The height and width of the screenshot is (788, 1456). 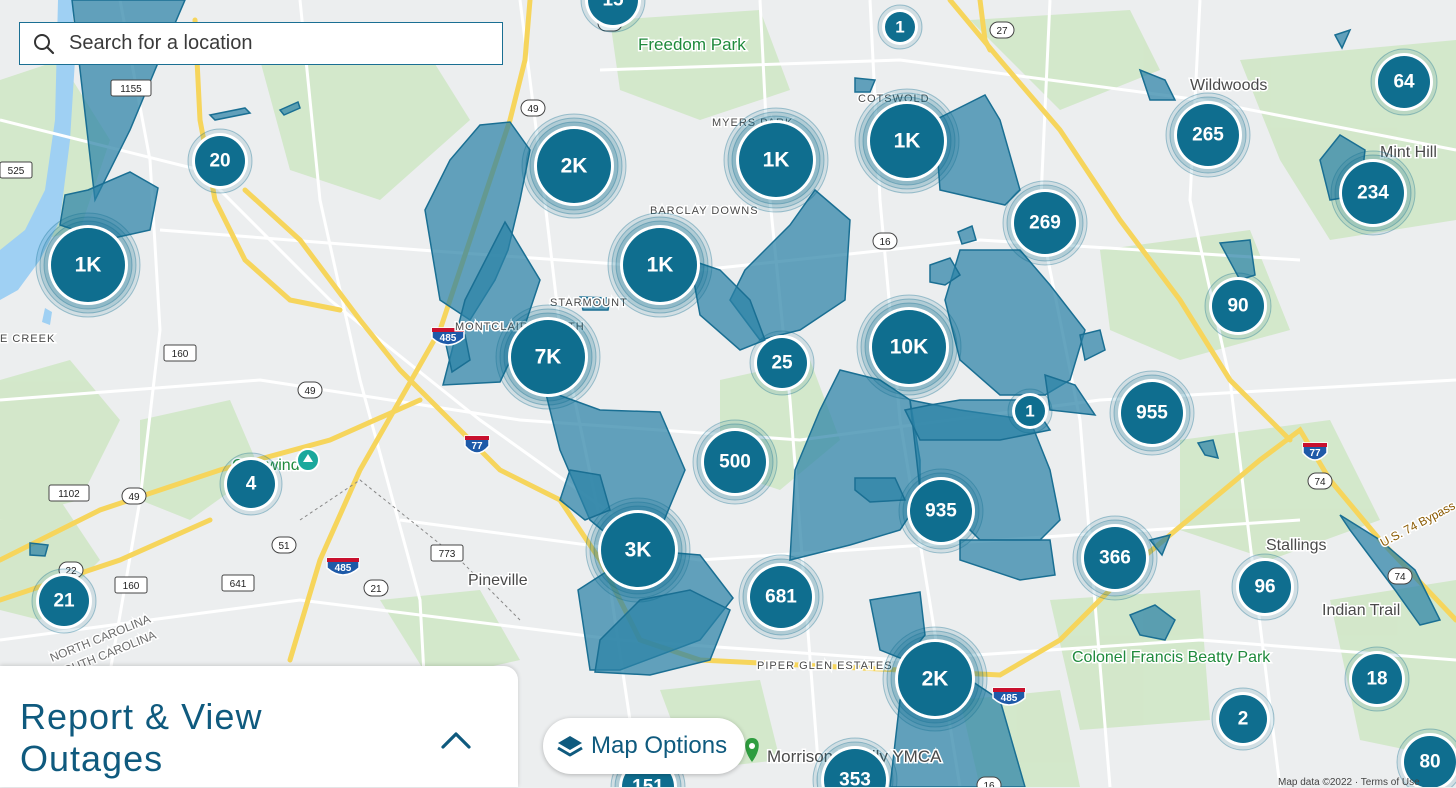 I want to click on cluster-marker: 96, so click(x=1265, y=587).